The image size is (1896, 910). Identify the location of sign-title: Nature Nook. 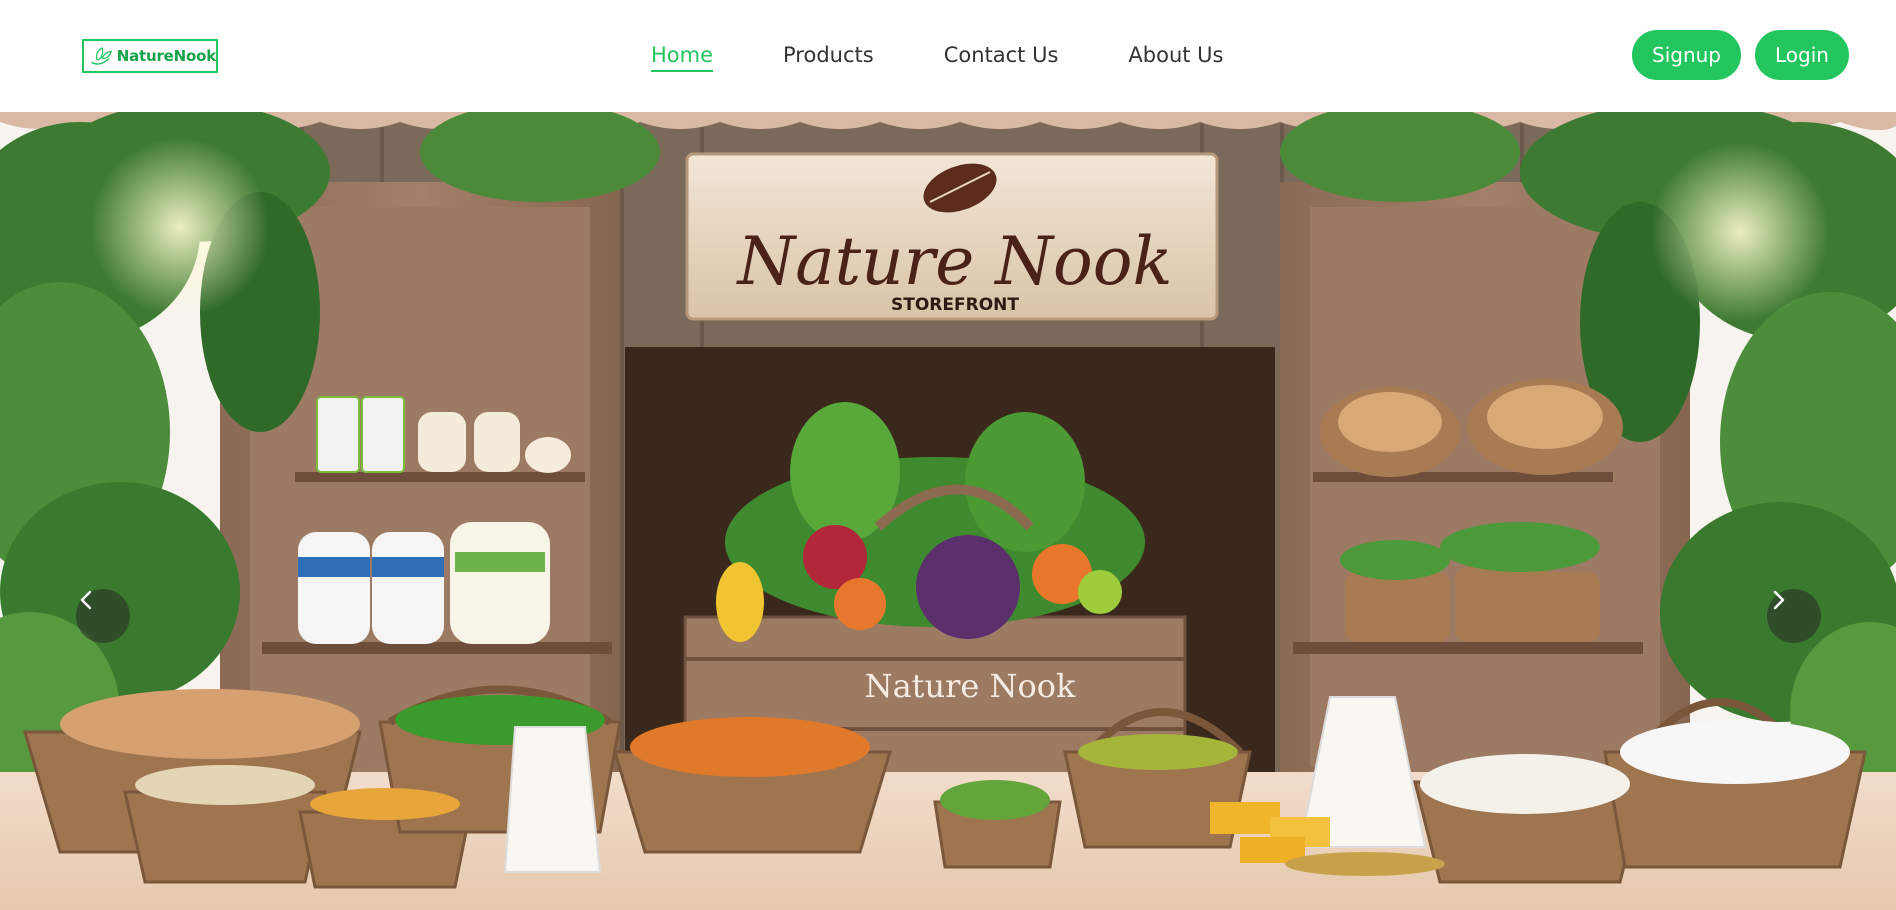
(954, 261).